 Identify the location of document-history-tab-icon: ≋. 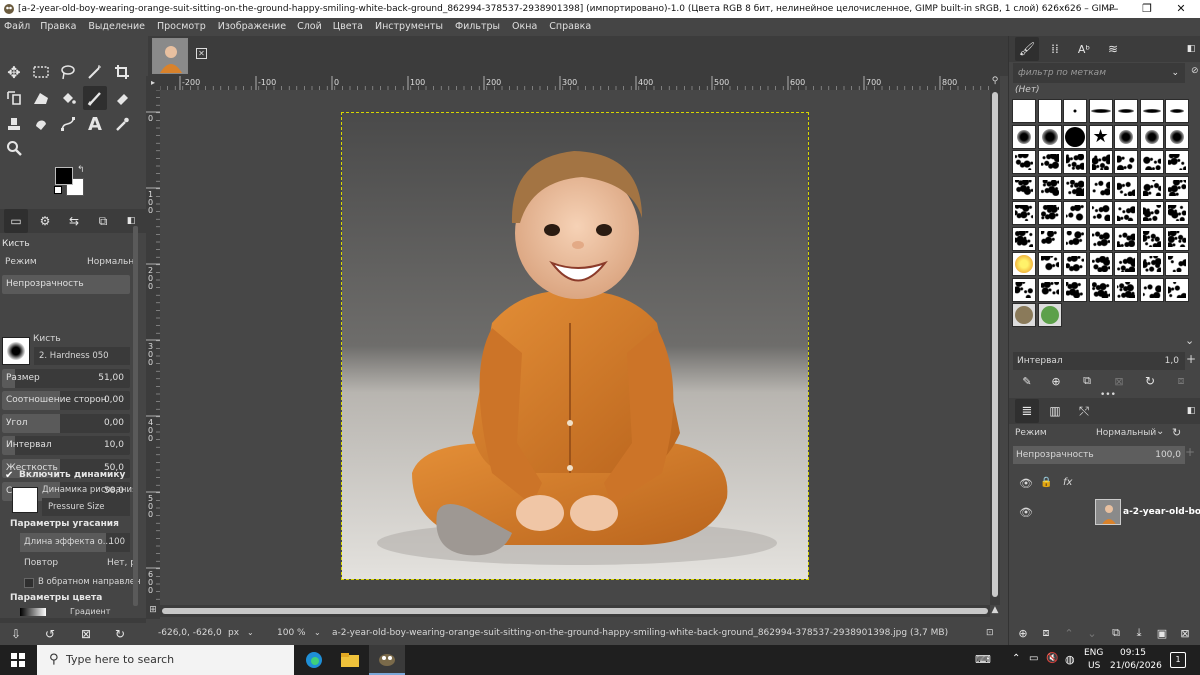
(1113, 49).